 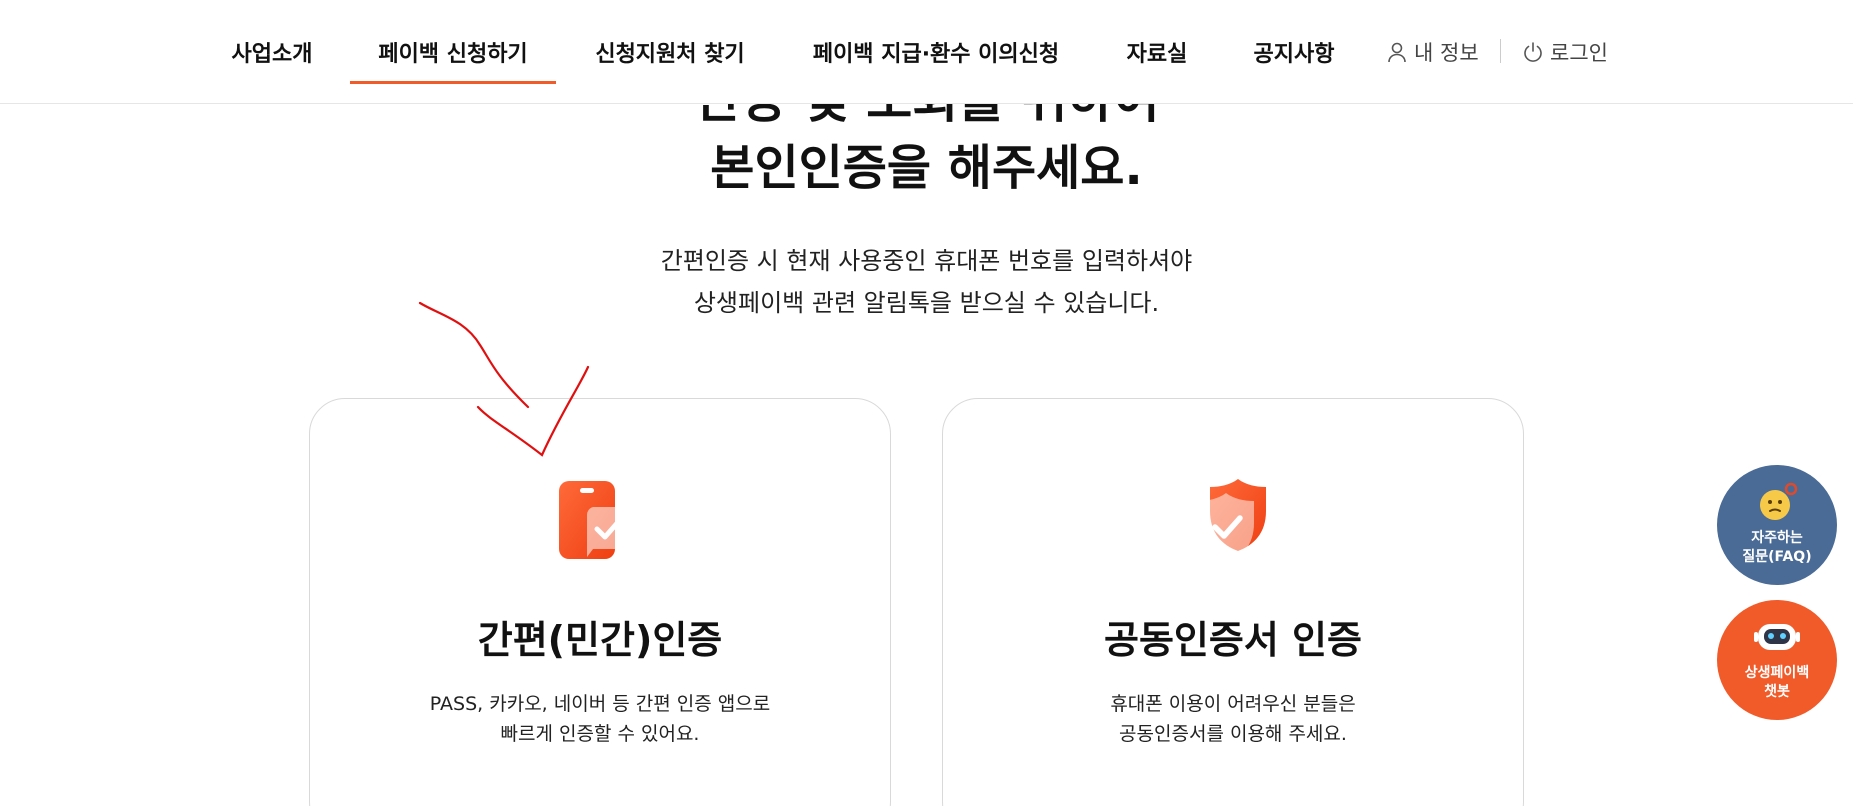 I want to click on faq-floating-label: 자주하는 질문(FAQ), so click(x=1777, y=548).